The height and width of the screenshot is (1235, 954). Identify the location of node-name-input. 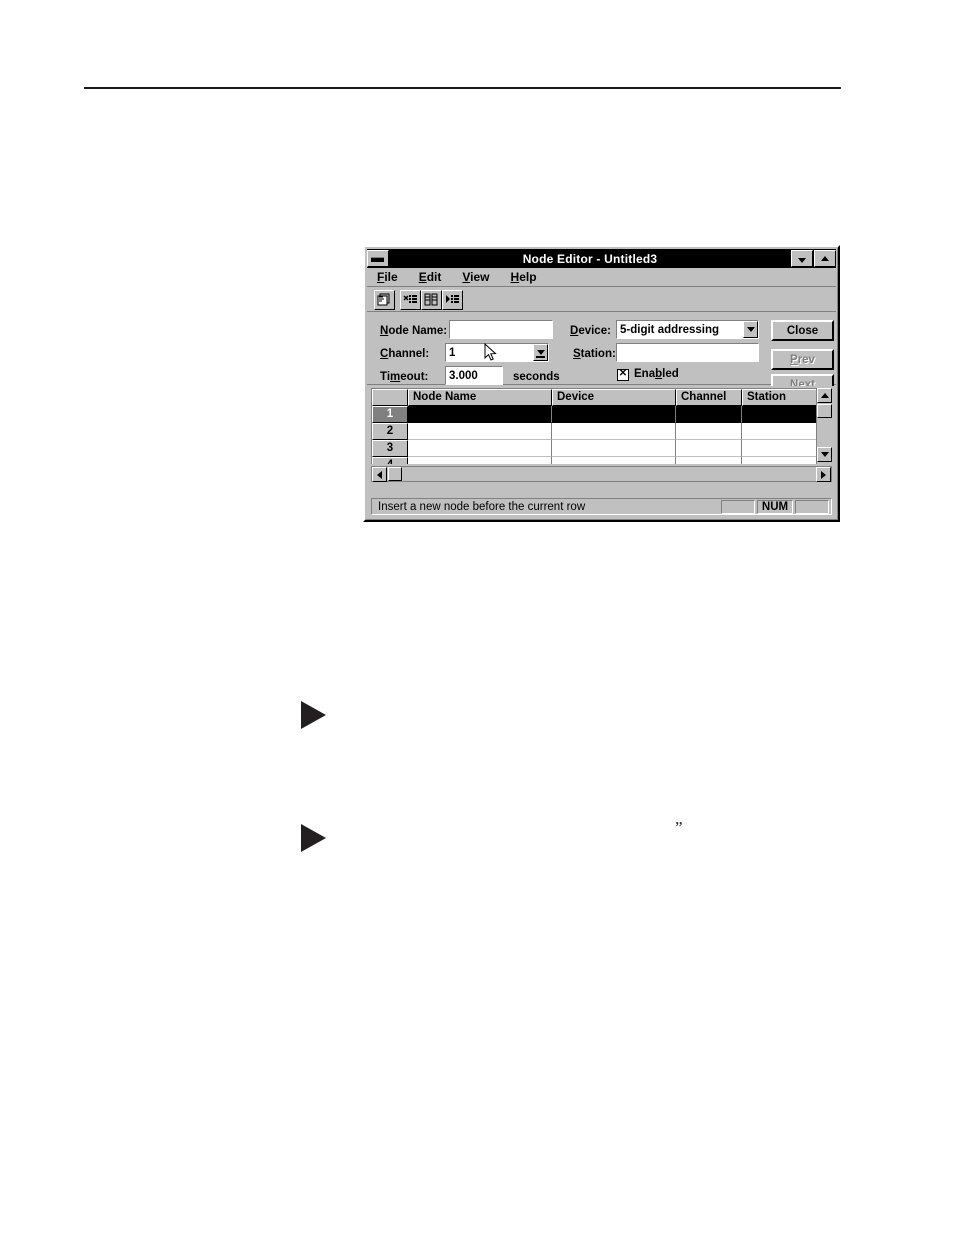
(501, 329).